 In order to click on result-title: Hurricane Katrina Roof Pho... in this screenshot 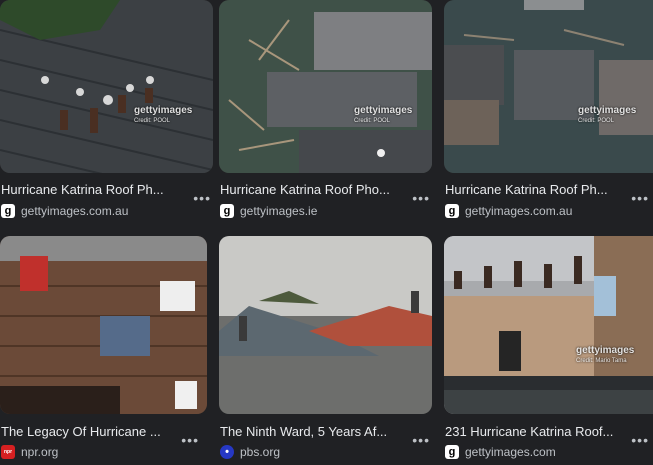, I will do `click(305, 189)`.